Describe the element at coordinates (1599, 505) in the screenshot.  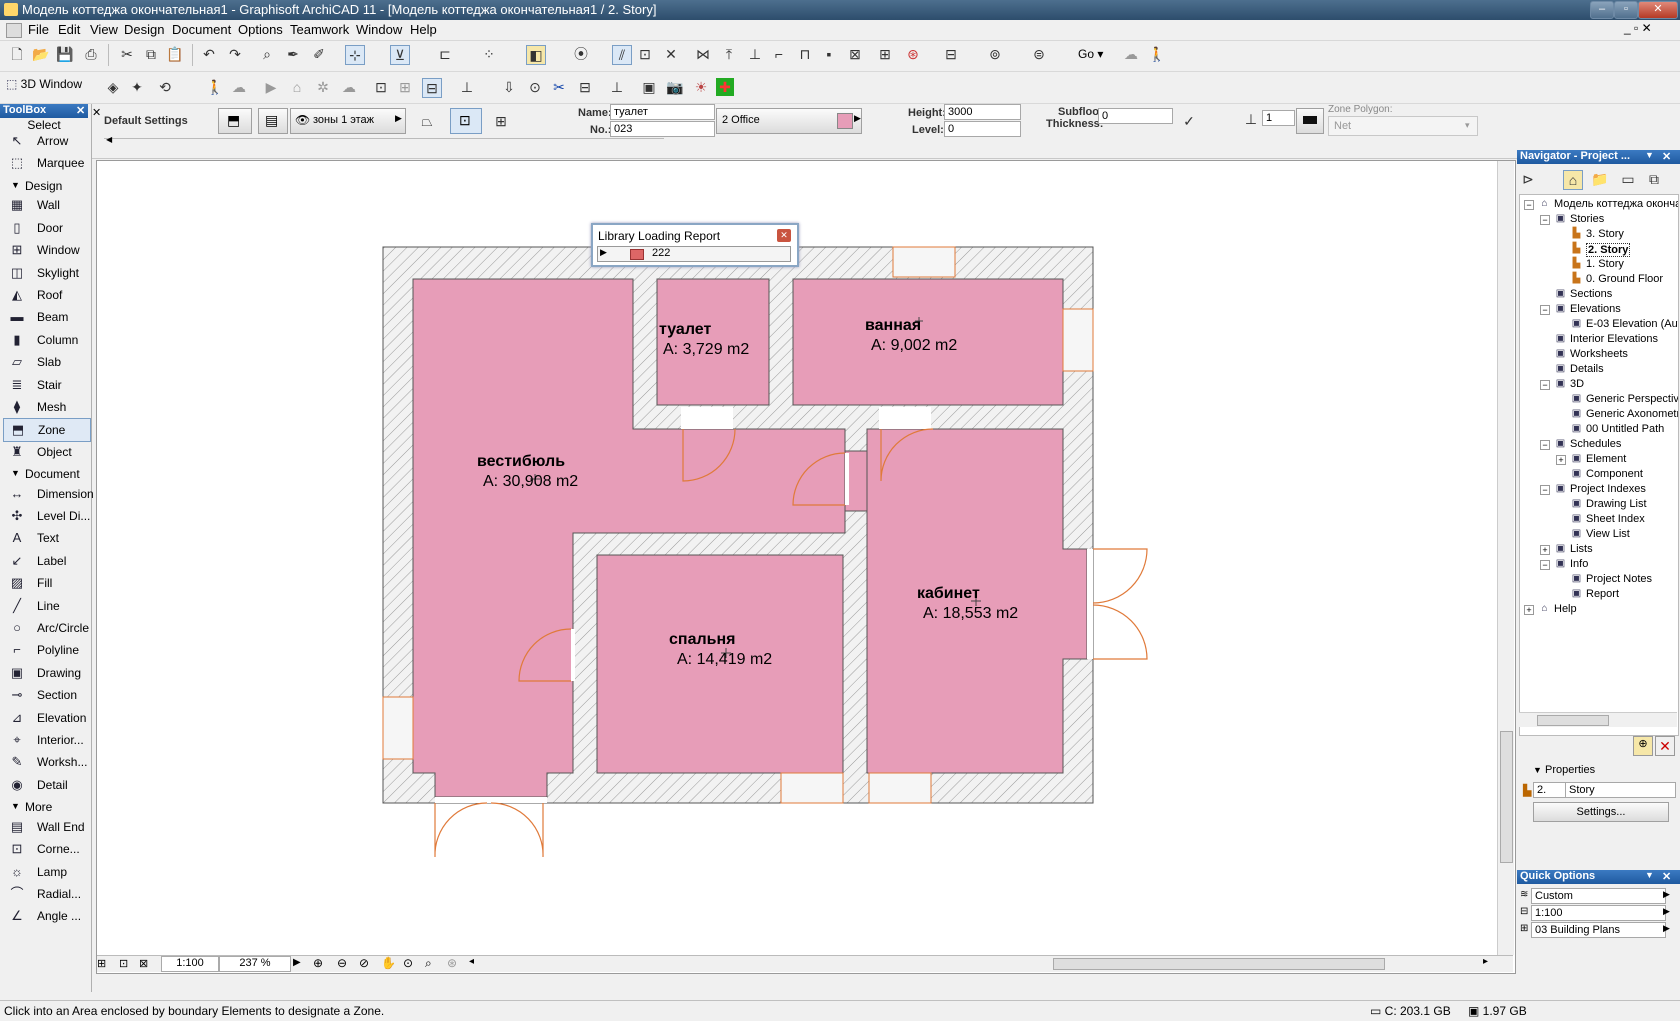
I see `tree-item: ▣ Drawing List` at that location.